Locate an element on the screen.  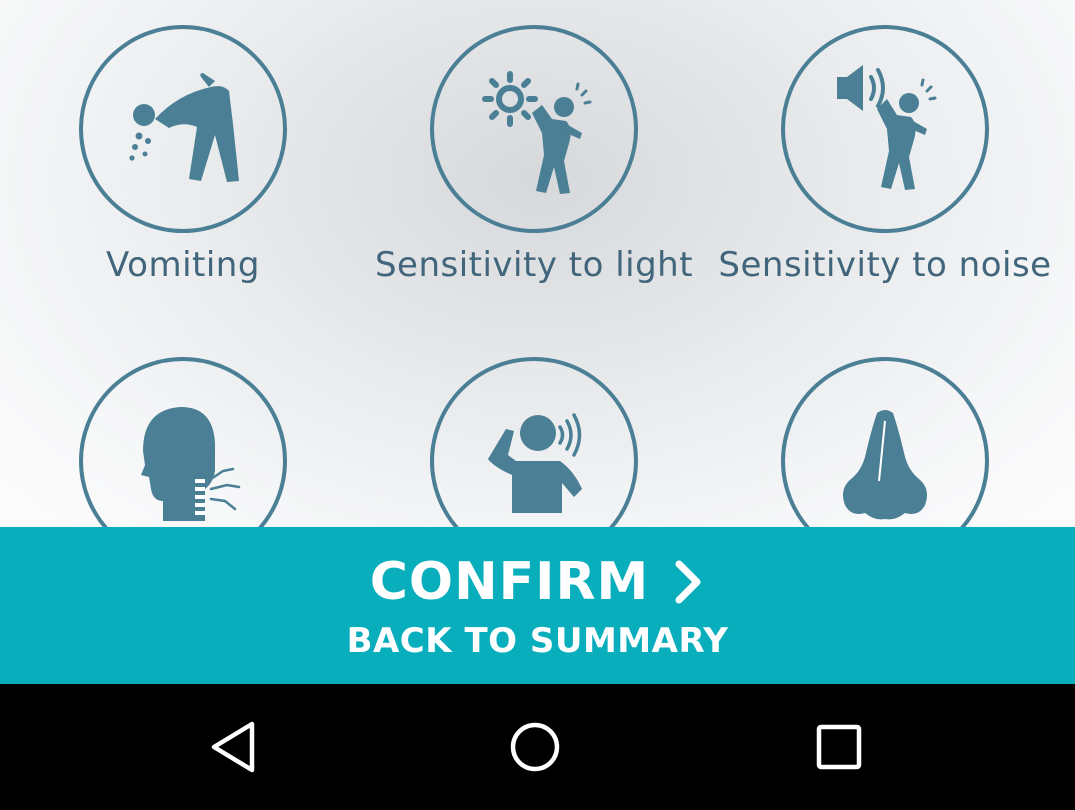
symptom-neck-pain is located at coordinates (183, 461).